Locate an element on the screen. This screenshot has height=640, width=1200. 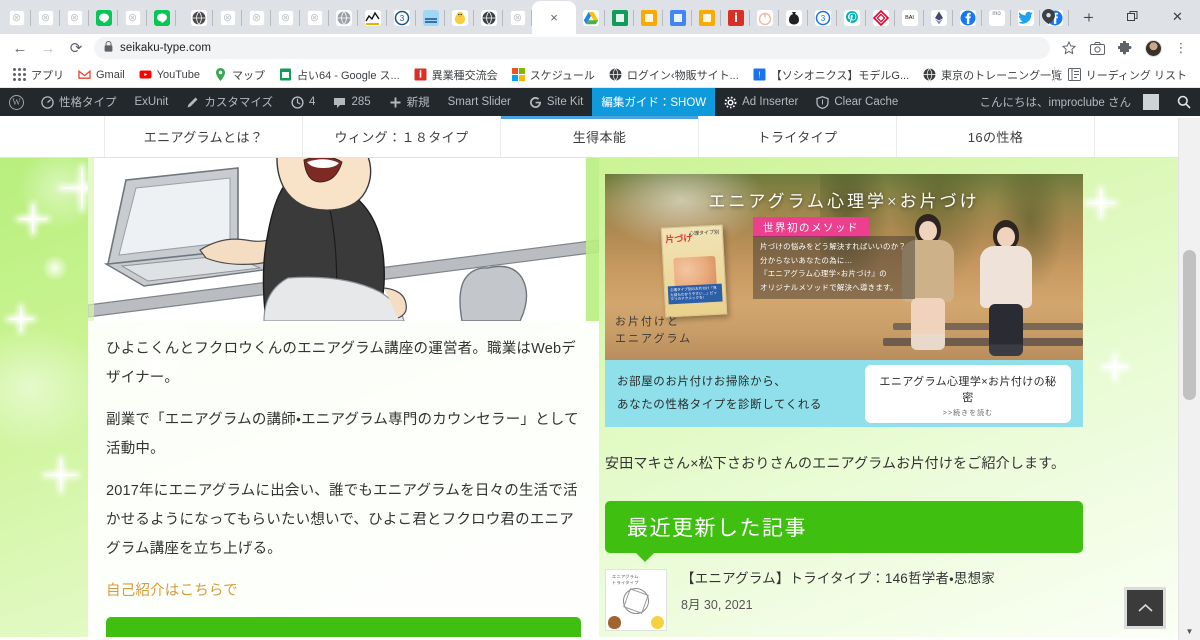
banner-badge: 世界初のメソッド is located at coordinates (811, 227).